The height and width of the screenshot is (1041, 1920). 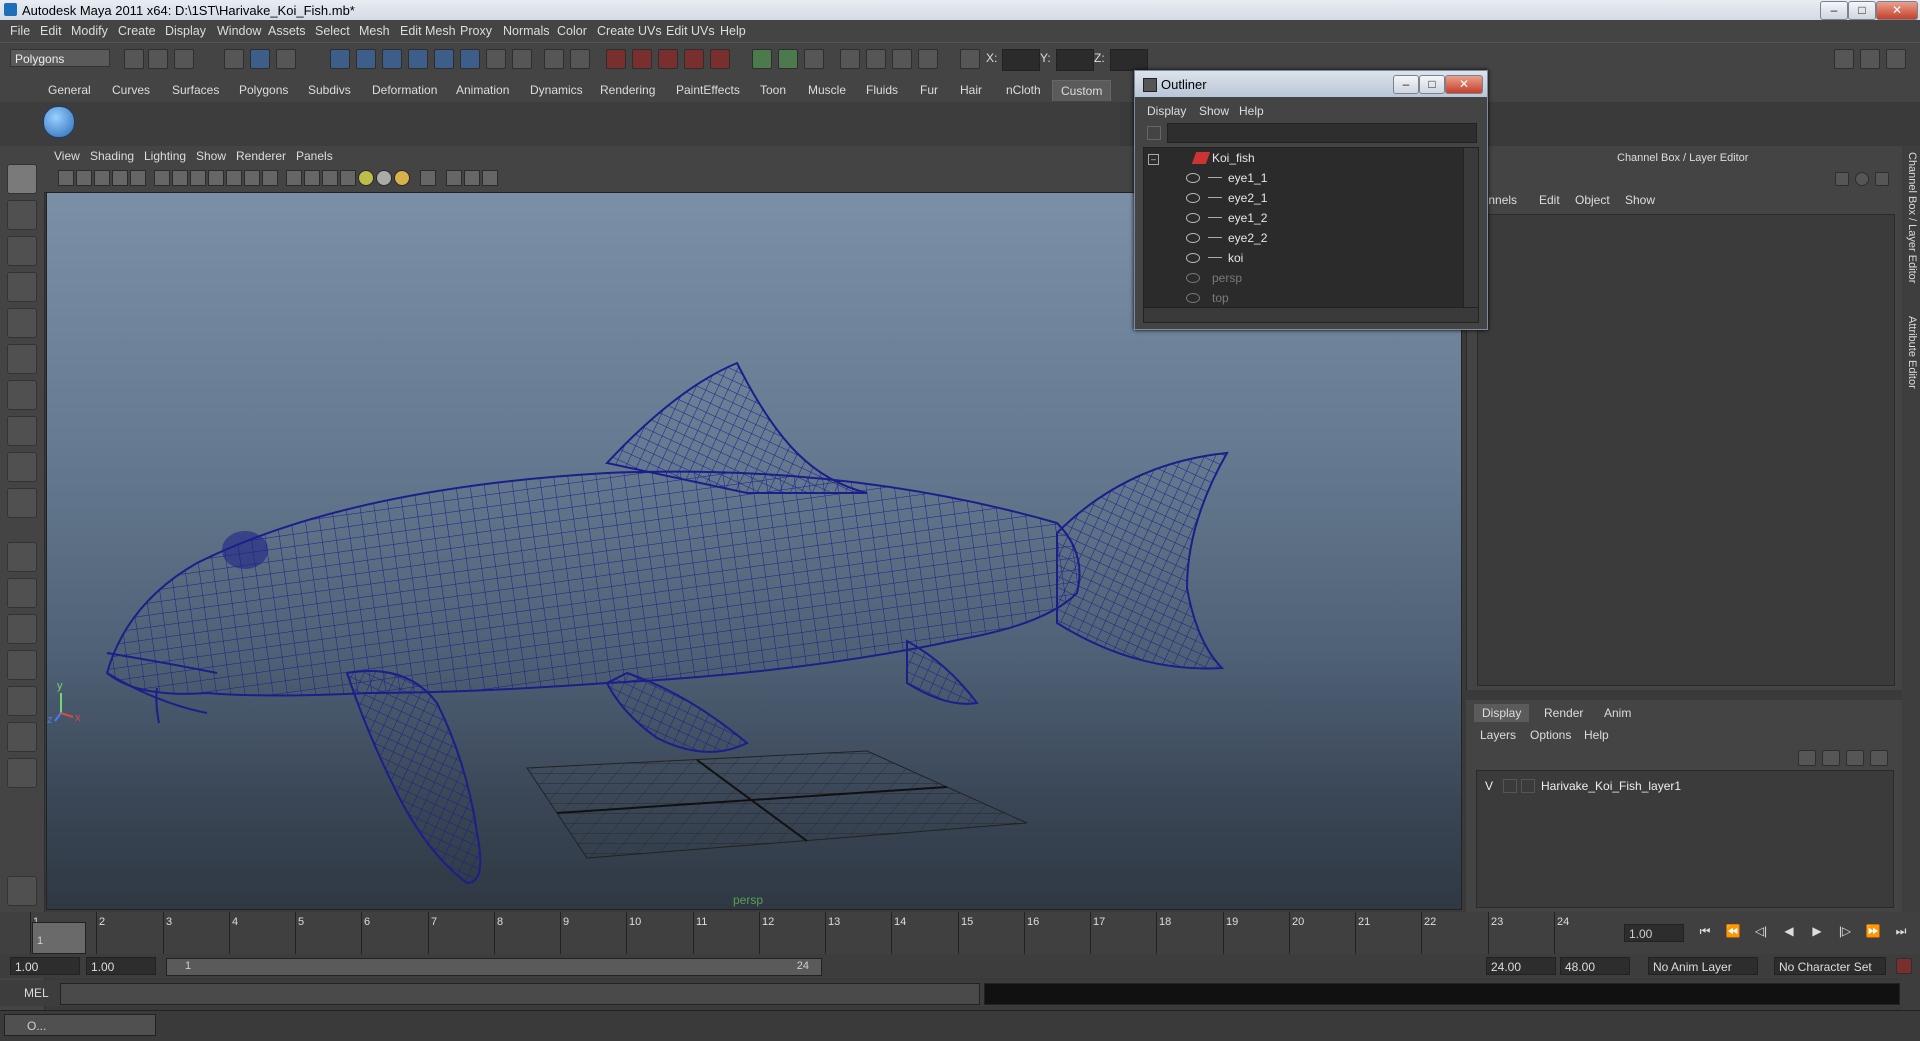 What do you see at coordinates (59, 122) in the screenshot?
I see `shelf-custom-check-icon` at bounding box center [59, 122].